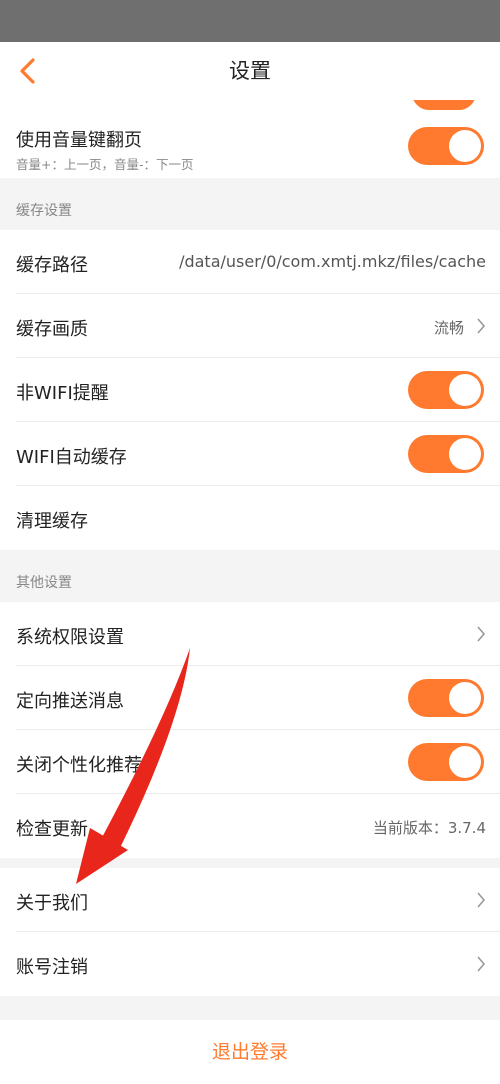 The image size is (500, 1084). What do you see at coordinates (429, 828) in the screenshot?
I see `current-version-value: 当前版本：3.7.4` at bounding box center [429, 828].